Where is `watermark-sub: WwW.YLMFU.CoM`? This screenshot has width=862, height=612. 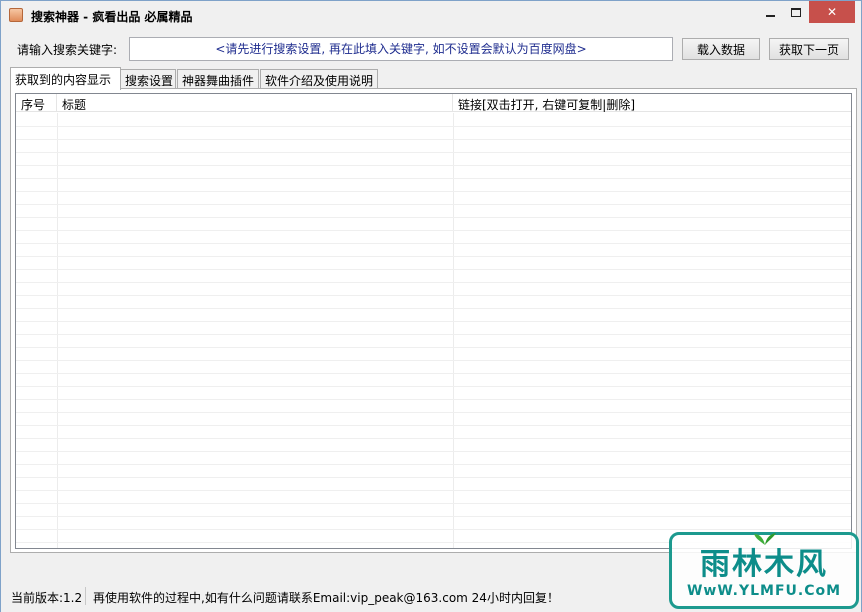
watermark-sub: WwW.YLMFU.CoM is located at coordinates (764, 591).